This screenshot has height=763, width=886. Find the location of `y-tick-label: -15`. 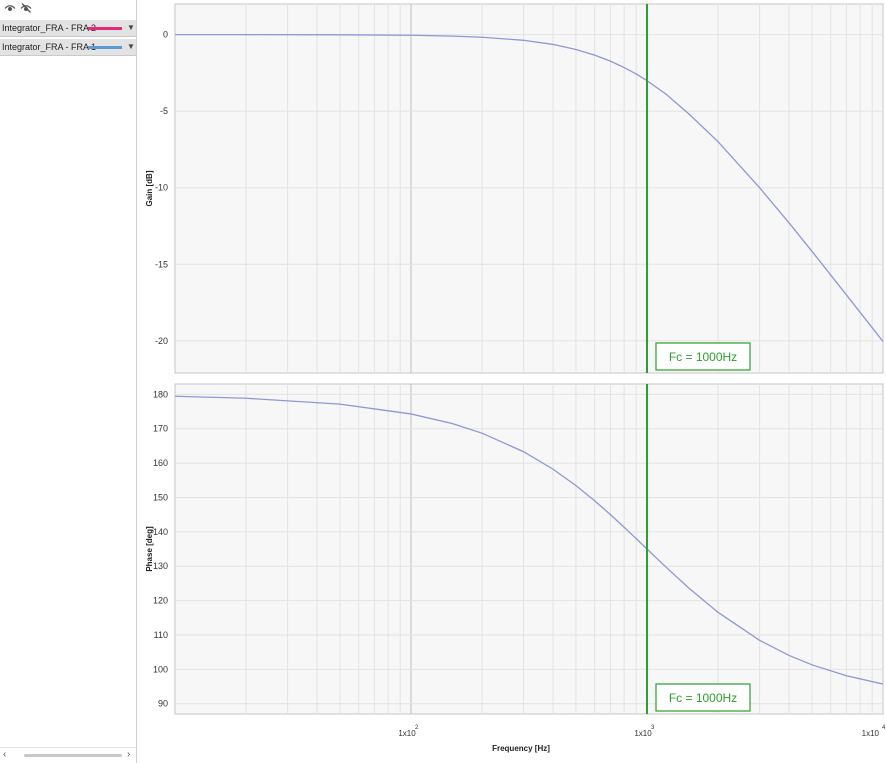

y-tick-label: -15 is located at coordinates (161, 264).